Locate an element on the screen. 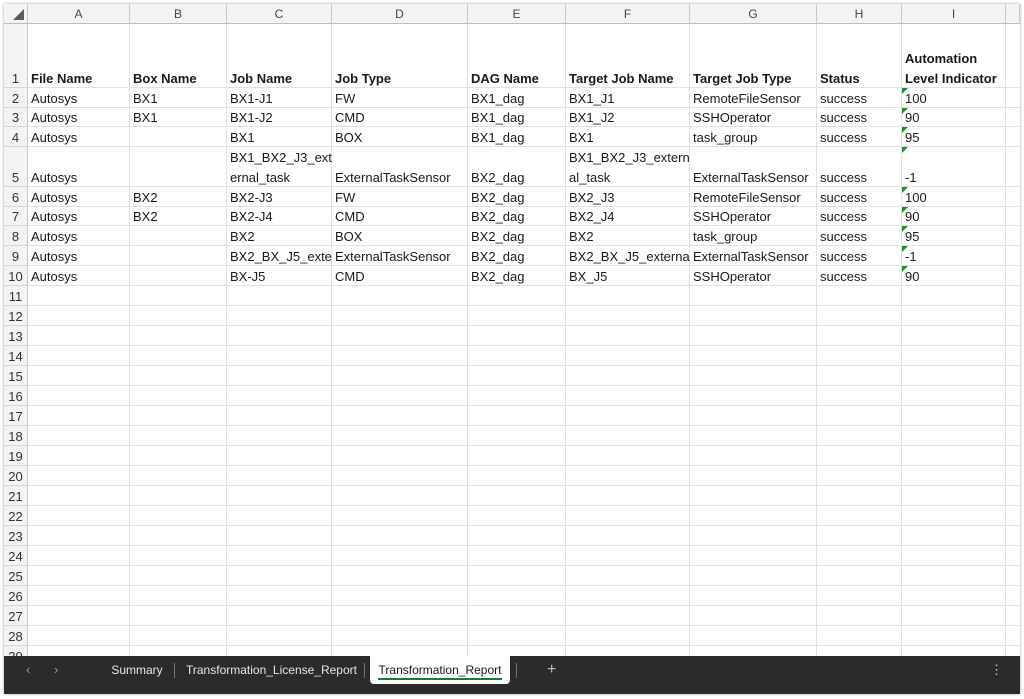  tab-transformation-report: Transformation_Report is located at coordinates (440, 670).